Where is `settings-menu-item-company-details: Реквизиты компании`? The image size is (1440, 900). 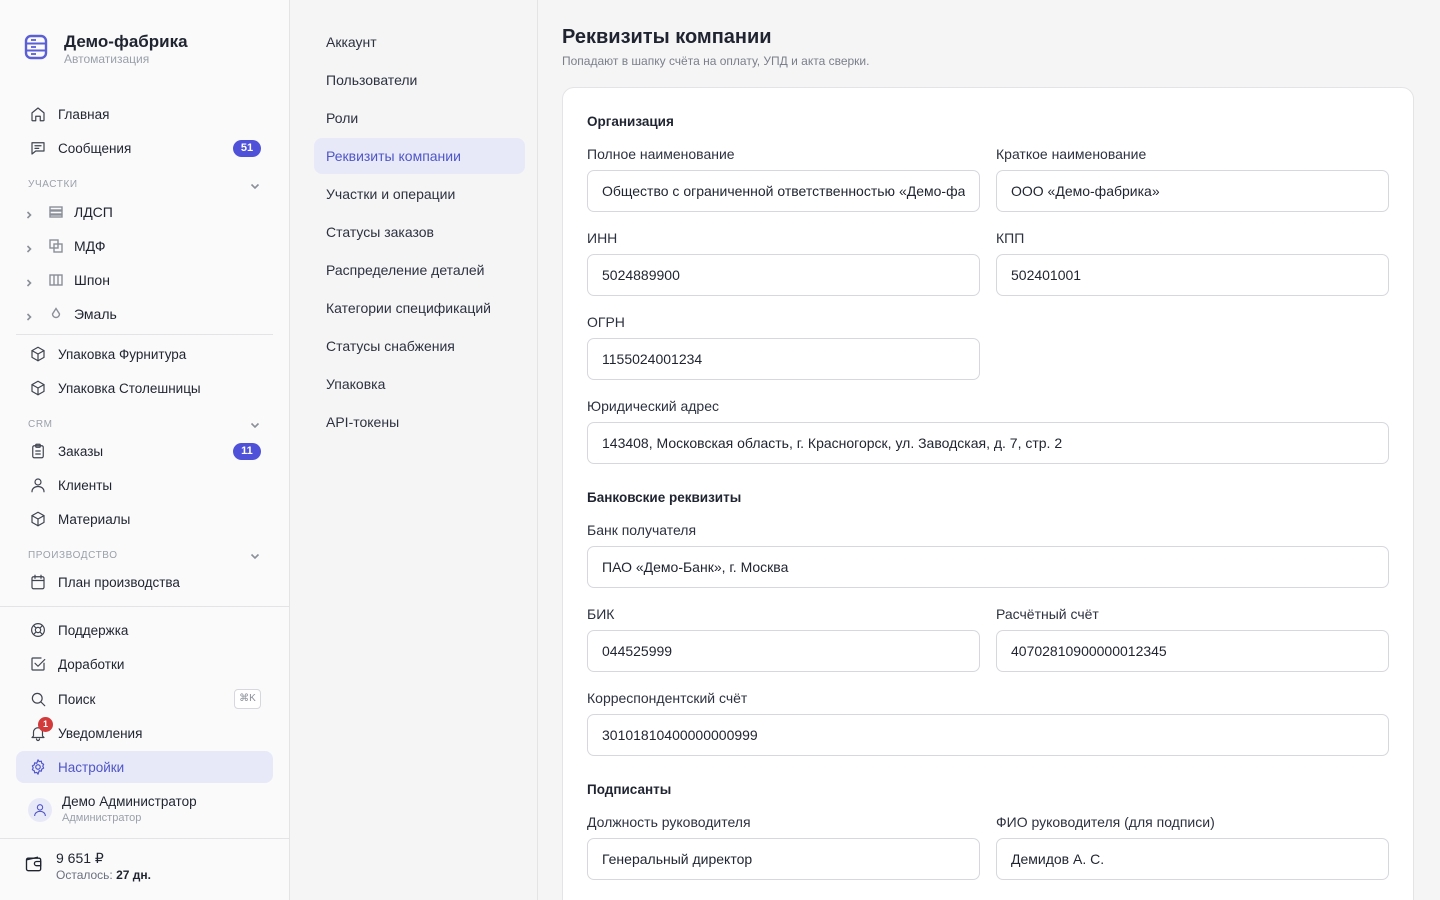
settings-menu-item-company-details: Реквизиты компании is located at coordinates (419, 156).